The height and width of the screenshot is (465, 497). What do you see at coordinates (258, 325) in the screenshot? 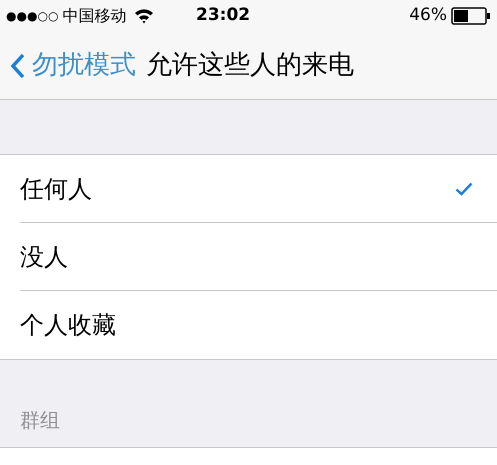
I see `option-row: 个人收藏` at bounding box center [258, 325].